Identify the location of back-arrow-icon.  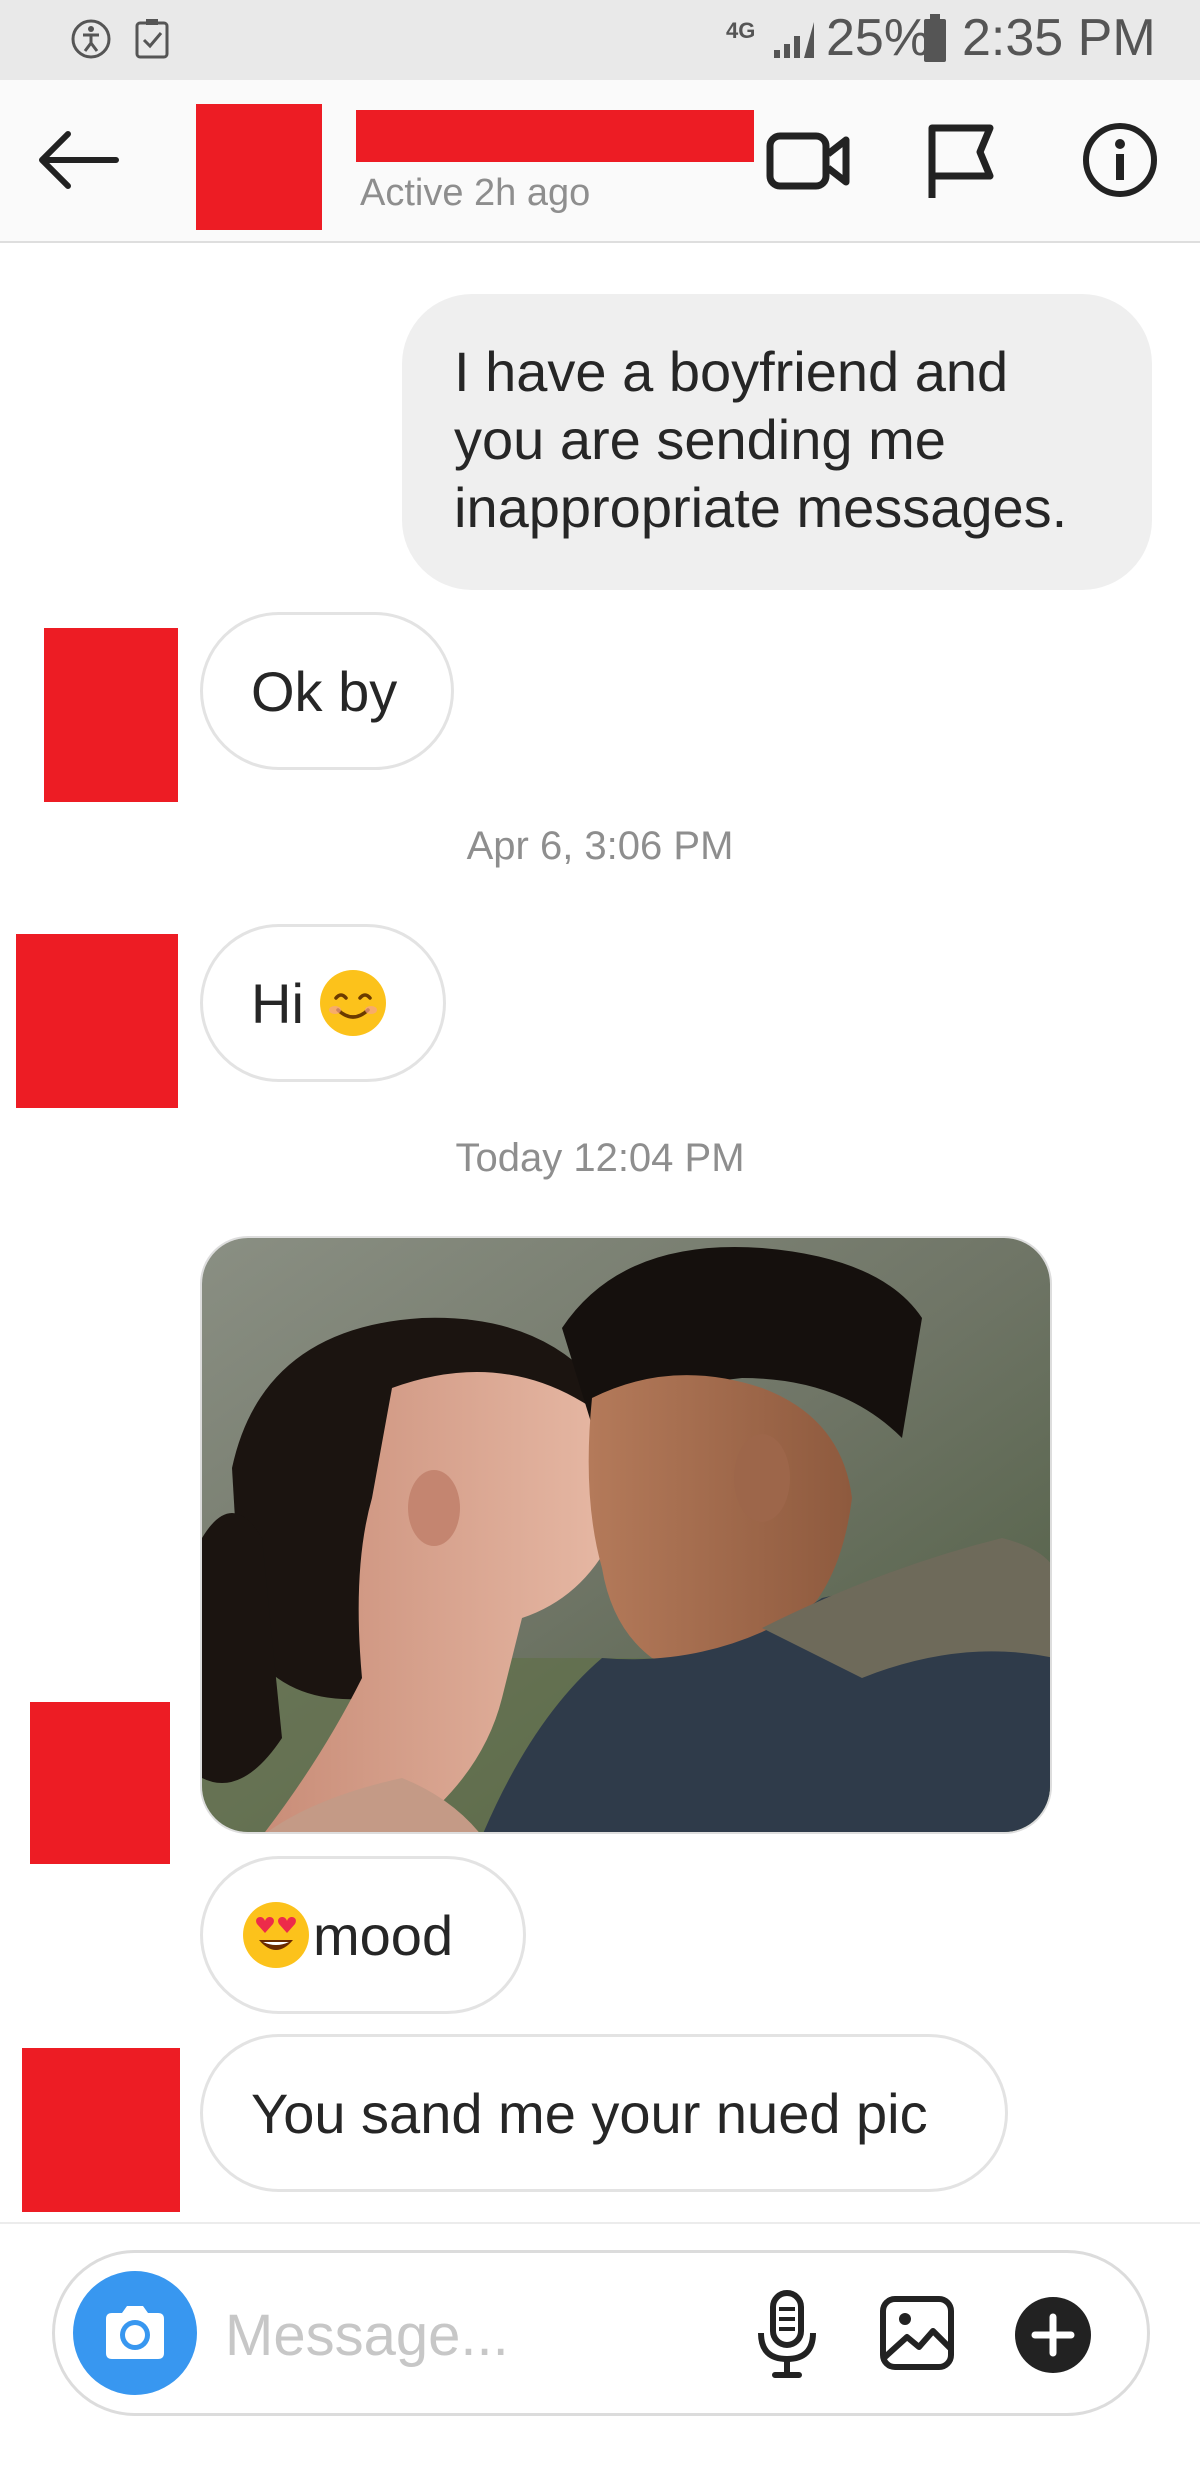
(78, 160).